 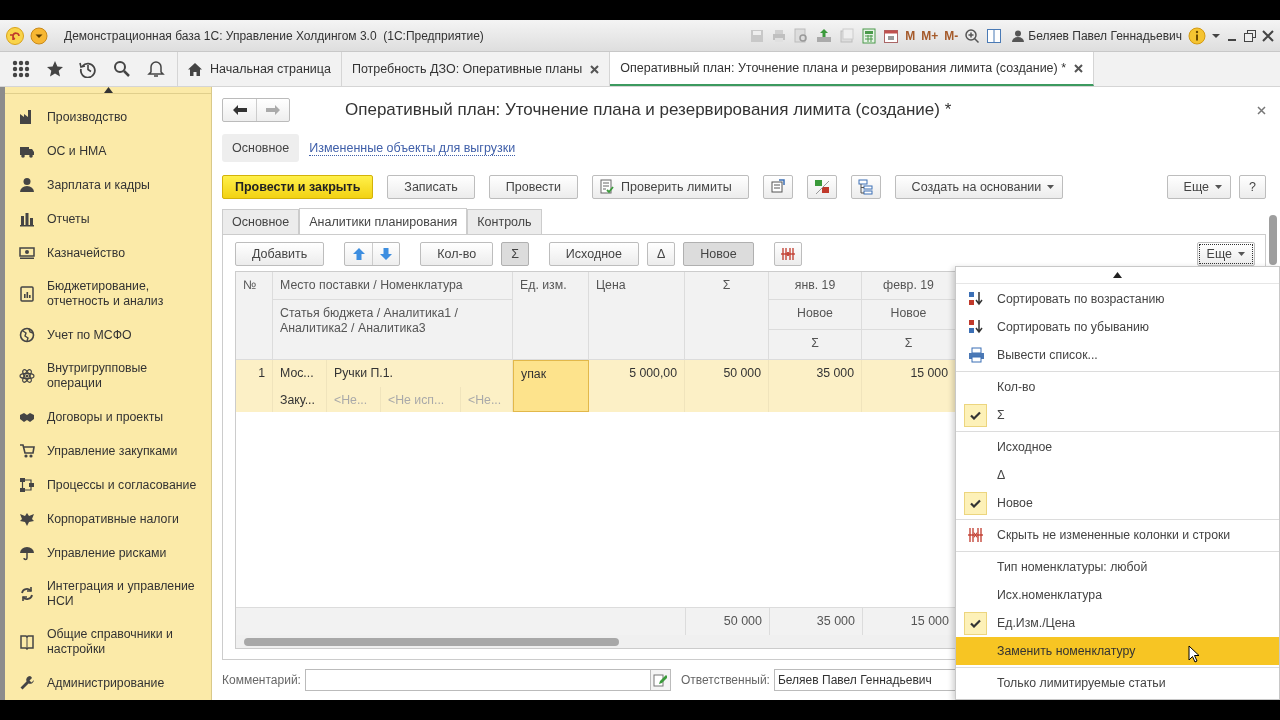 What do you see at coordinates (412, 148) in the screenshot?
I see `section-link: Измененные объекты для выгрузки` at bounding box center [412, 148].